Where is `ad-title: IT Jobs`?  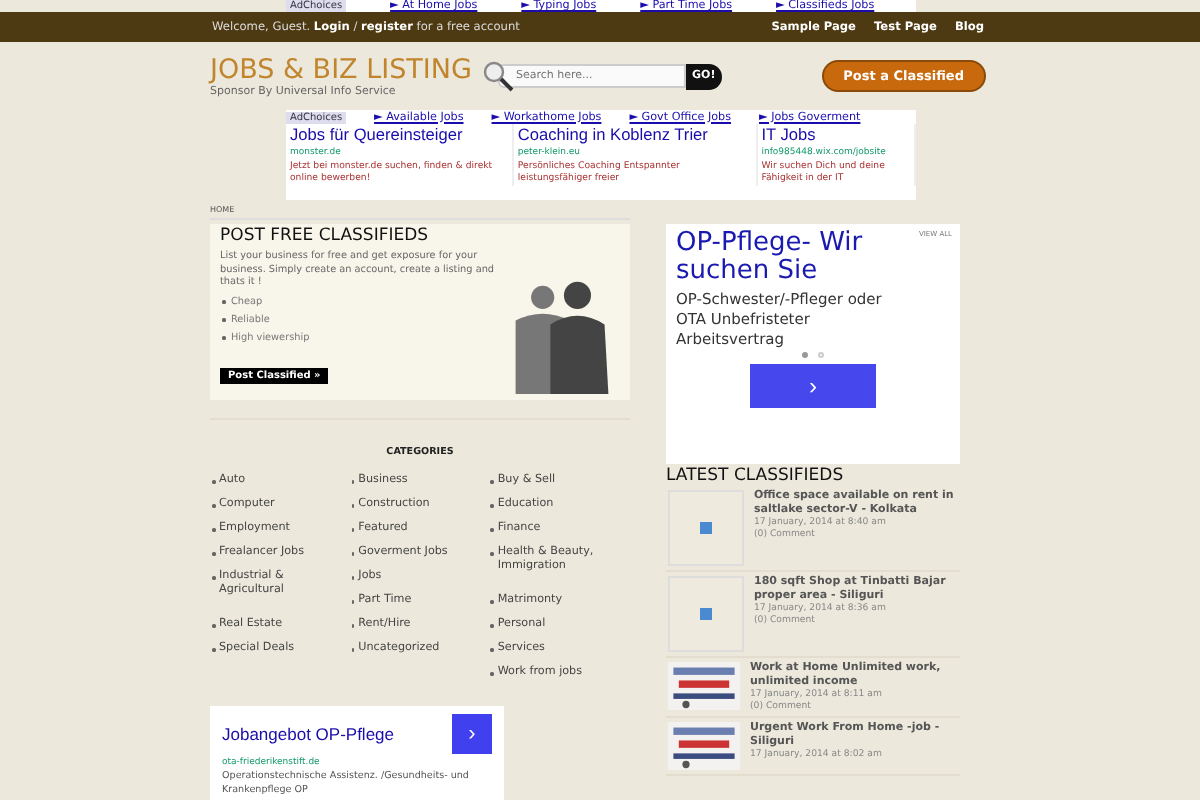
ad-title: IT Jobs is located at coordinates (835, 134).